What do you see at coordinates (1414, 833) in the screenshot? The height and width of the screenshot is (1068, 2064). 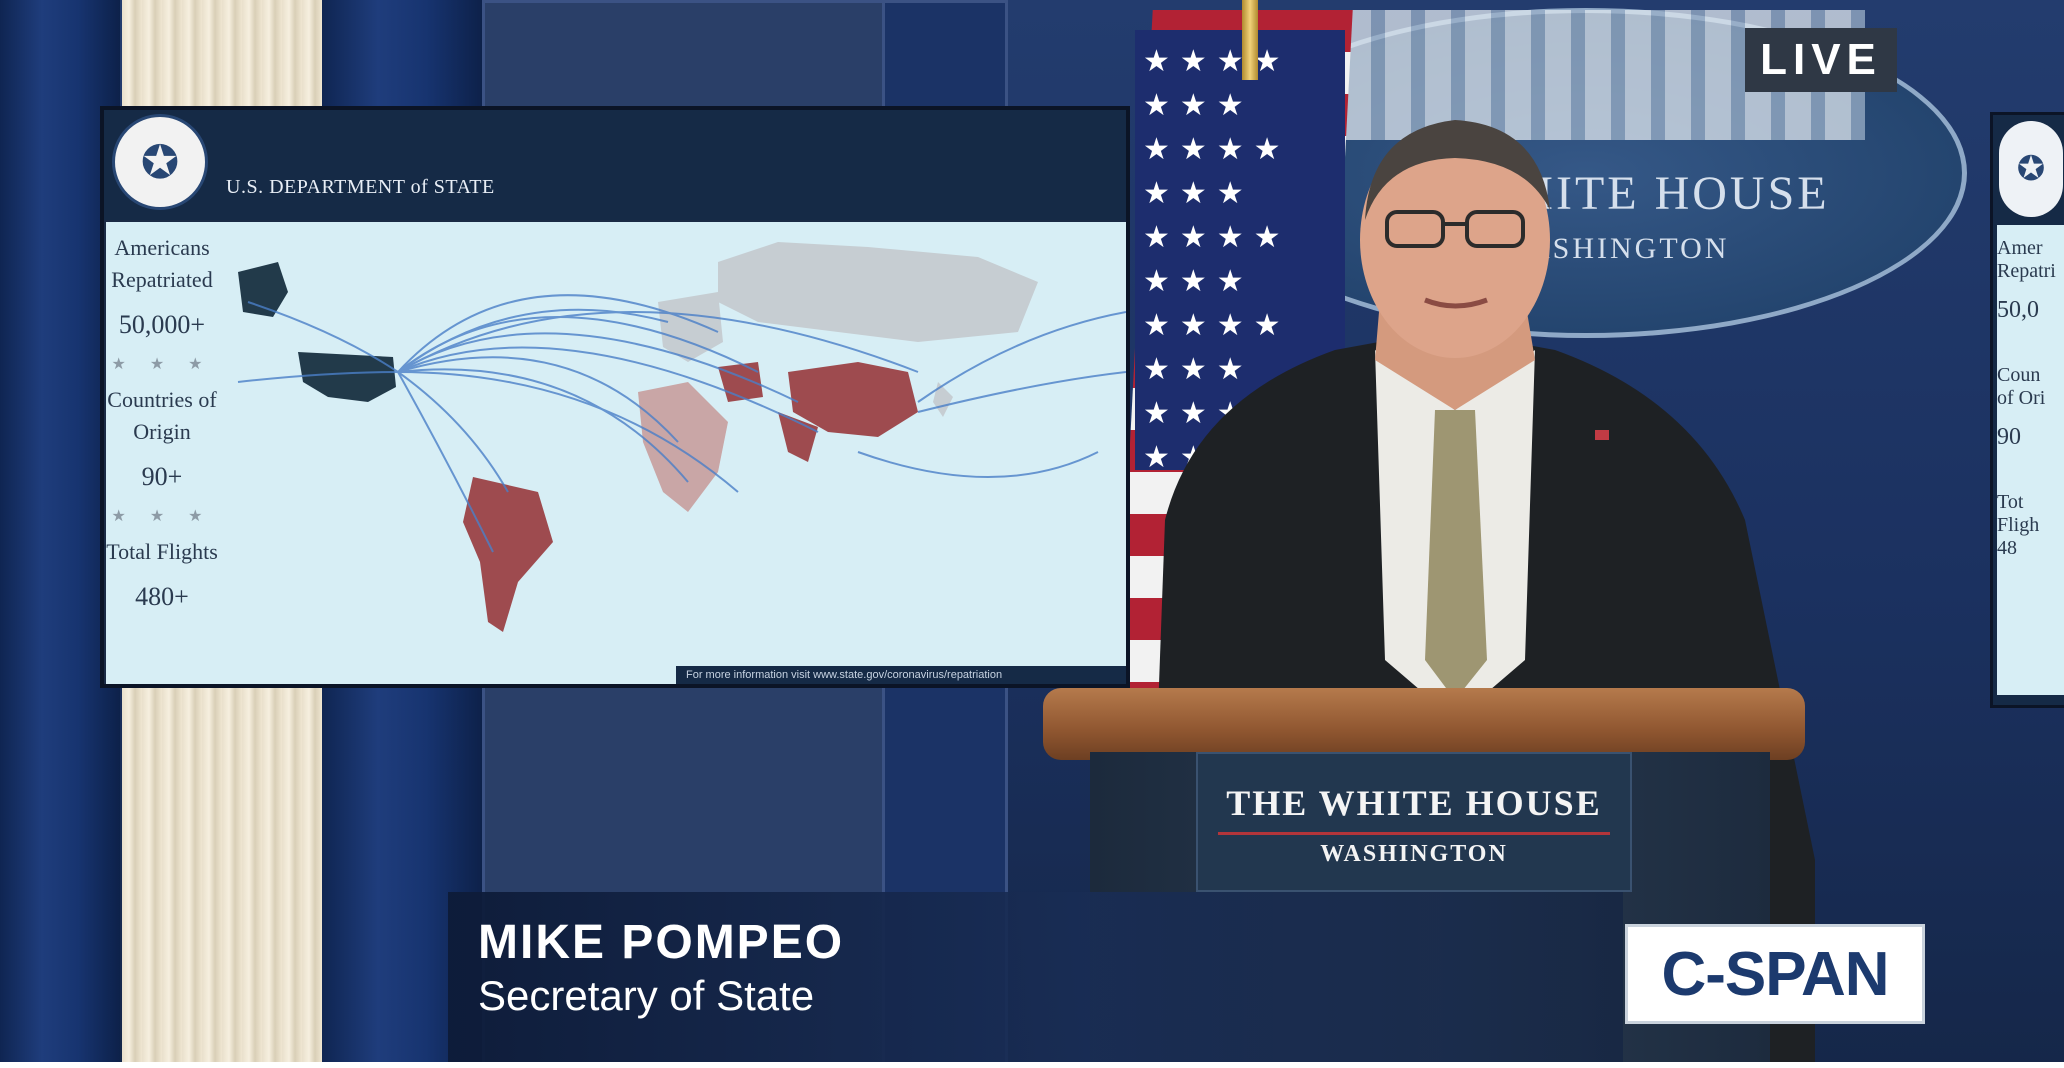 I see `podium-divider` at bounding box center [1414, 833].